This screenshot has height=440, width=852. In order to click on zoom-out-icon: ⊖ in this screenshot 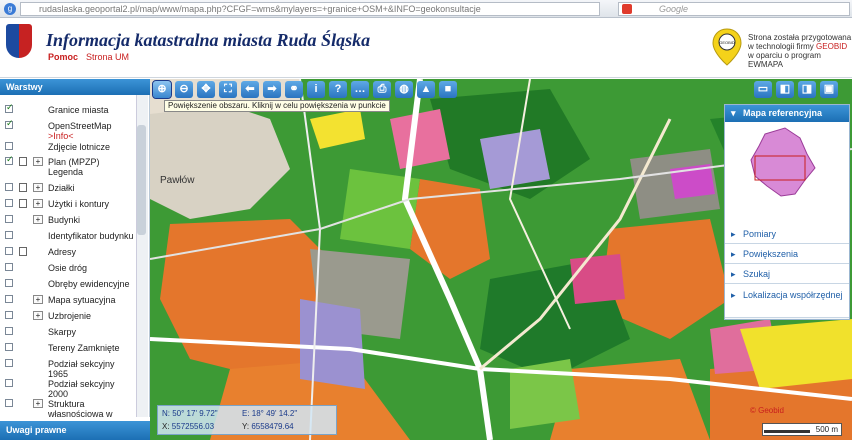, I will do `click(184, 89)`.